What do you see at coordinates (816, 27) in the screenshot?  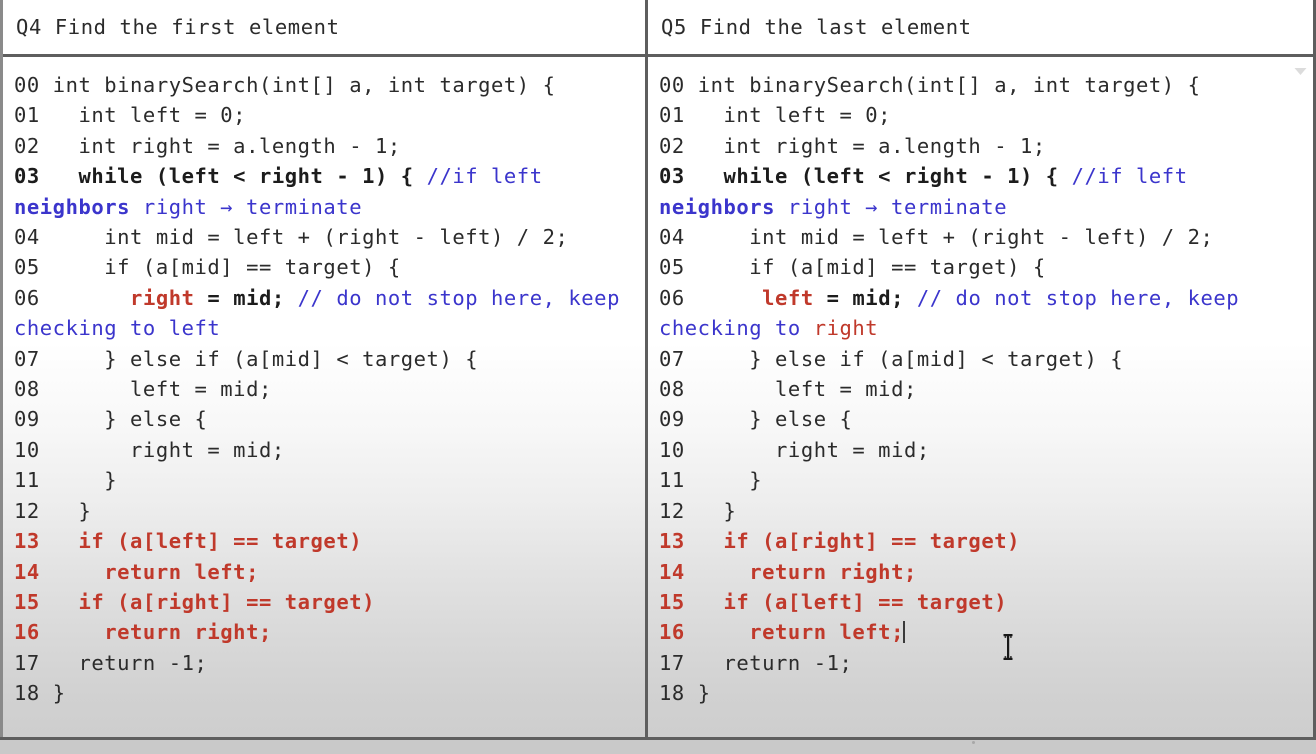 I see `pane-q5-title: Q5 Find the last element` at bounding box center [816, 27].